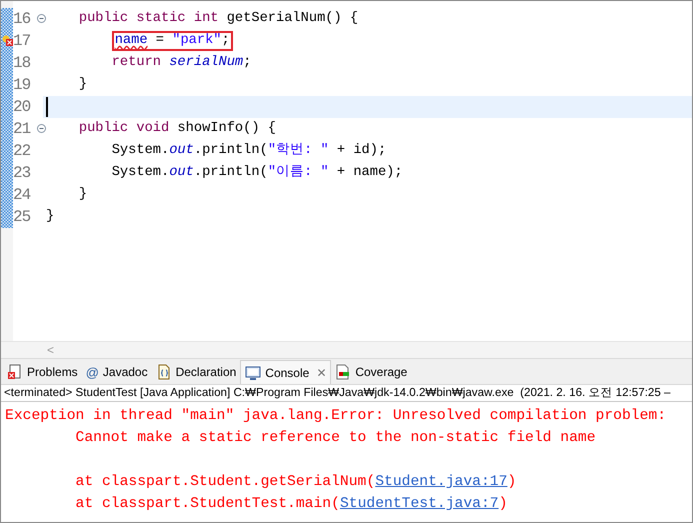 Image resolution: width=693 pixels, height=523 pixels. Describe the element at coordinates (92, 372) in the screenshot. I see `at-sign-icon: @` at that location.